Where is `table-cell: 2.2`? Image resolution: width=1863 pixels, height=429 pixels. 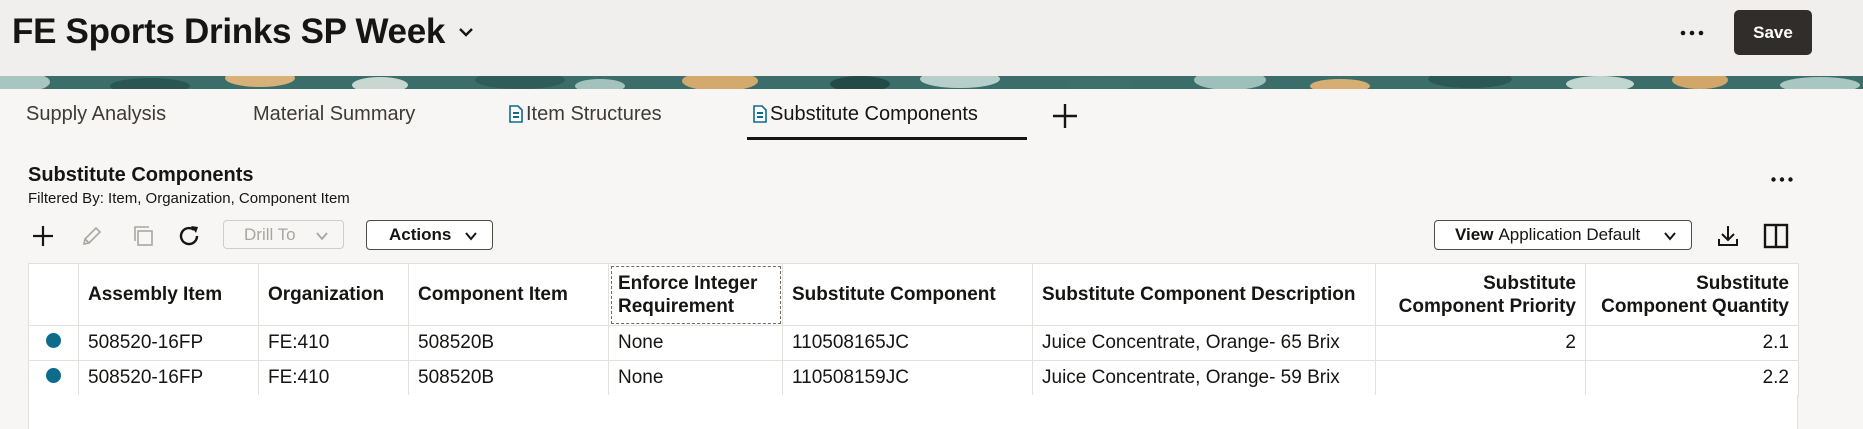 table-cell: 2.2 is located at coordinates (1692, 378).